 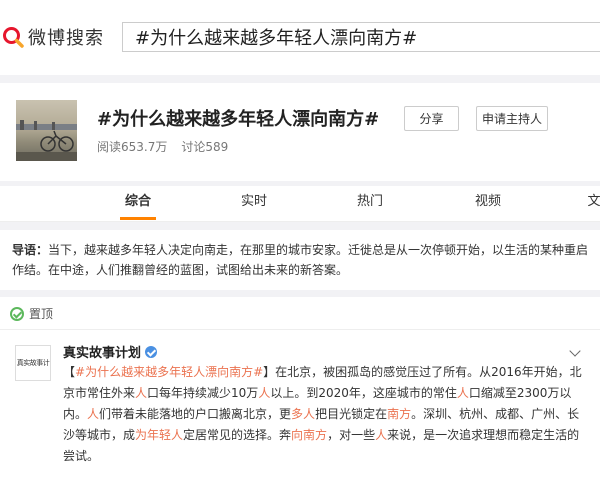 I want to click on highlighted-keyword: 向南方, so click(x=309, y=435).